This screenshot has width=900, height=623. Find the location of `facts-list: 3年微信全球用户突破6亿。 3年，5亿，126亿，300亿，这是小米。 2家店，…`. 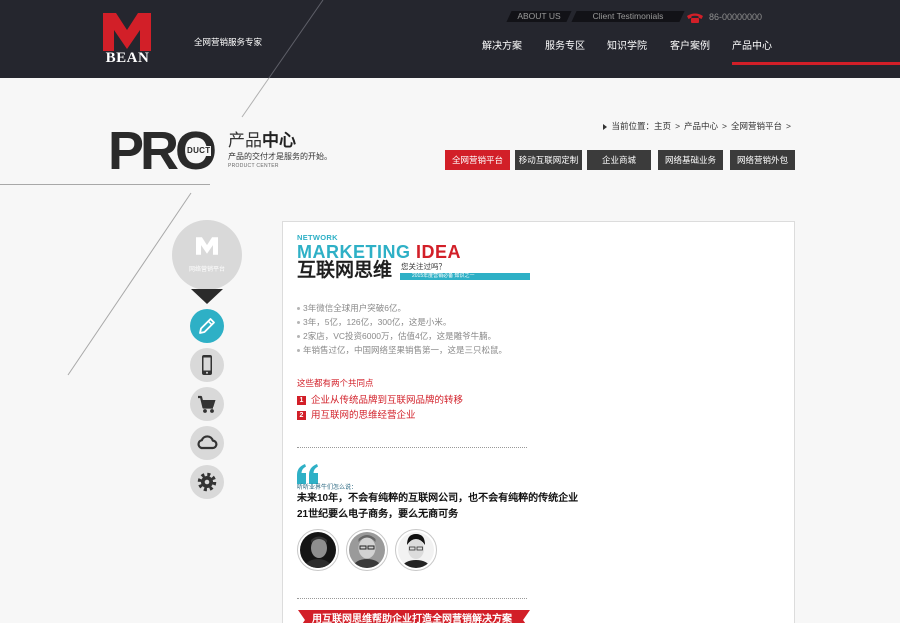

facts-list: 3年微信全球用户突破6亿。 3年，5亿，126亿，300亿，这是小米。 2家店，… is located at coordinates (402, 329).